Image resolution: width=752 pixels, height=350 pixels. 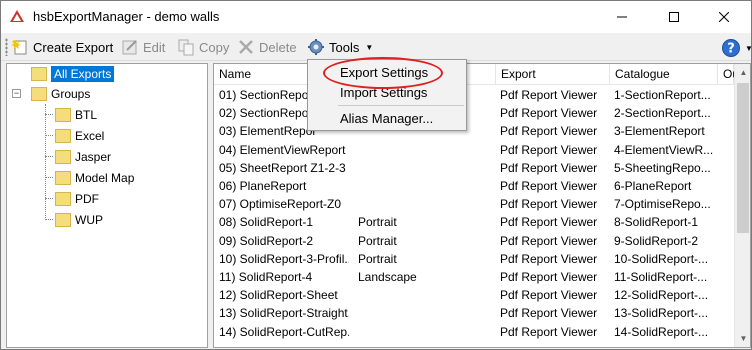 I want to click on tree-item-pdf: PDF, so click(x=77, y=199).